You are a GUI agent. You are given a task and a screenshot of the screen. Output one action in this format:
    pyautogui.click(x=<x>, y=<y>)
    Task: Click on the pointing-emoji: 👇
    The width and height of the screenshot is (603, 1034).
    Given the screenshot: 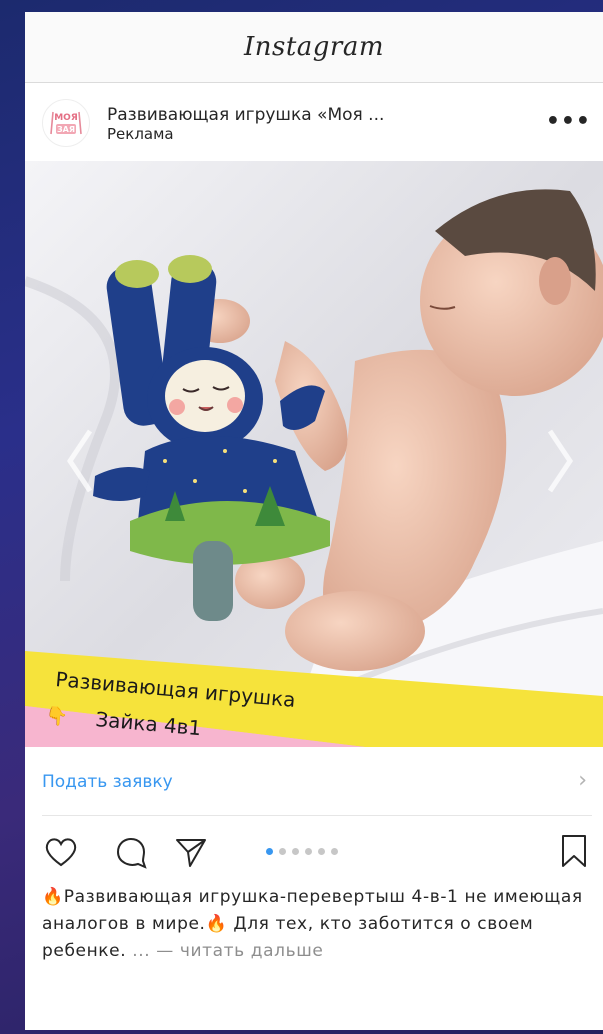 What is the action you would take?
    pyautogui.click(x=57, y=716)
    